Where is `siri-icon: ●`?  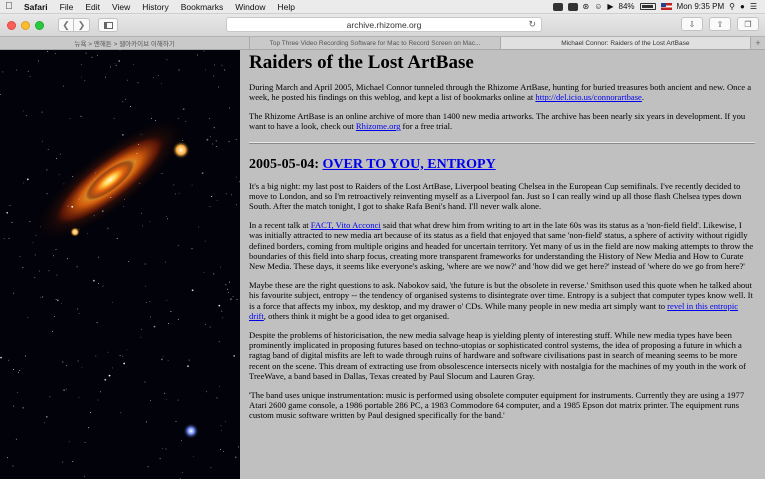
siri-icon: ● is located at coordinates (742, 6).